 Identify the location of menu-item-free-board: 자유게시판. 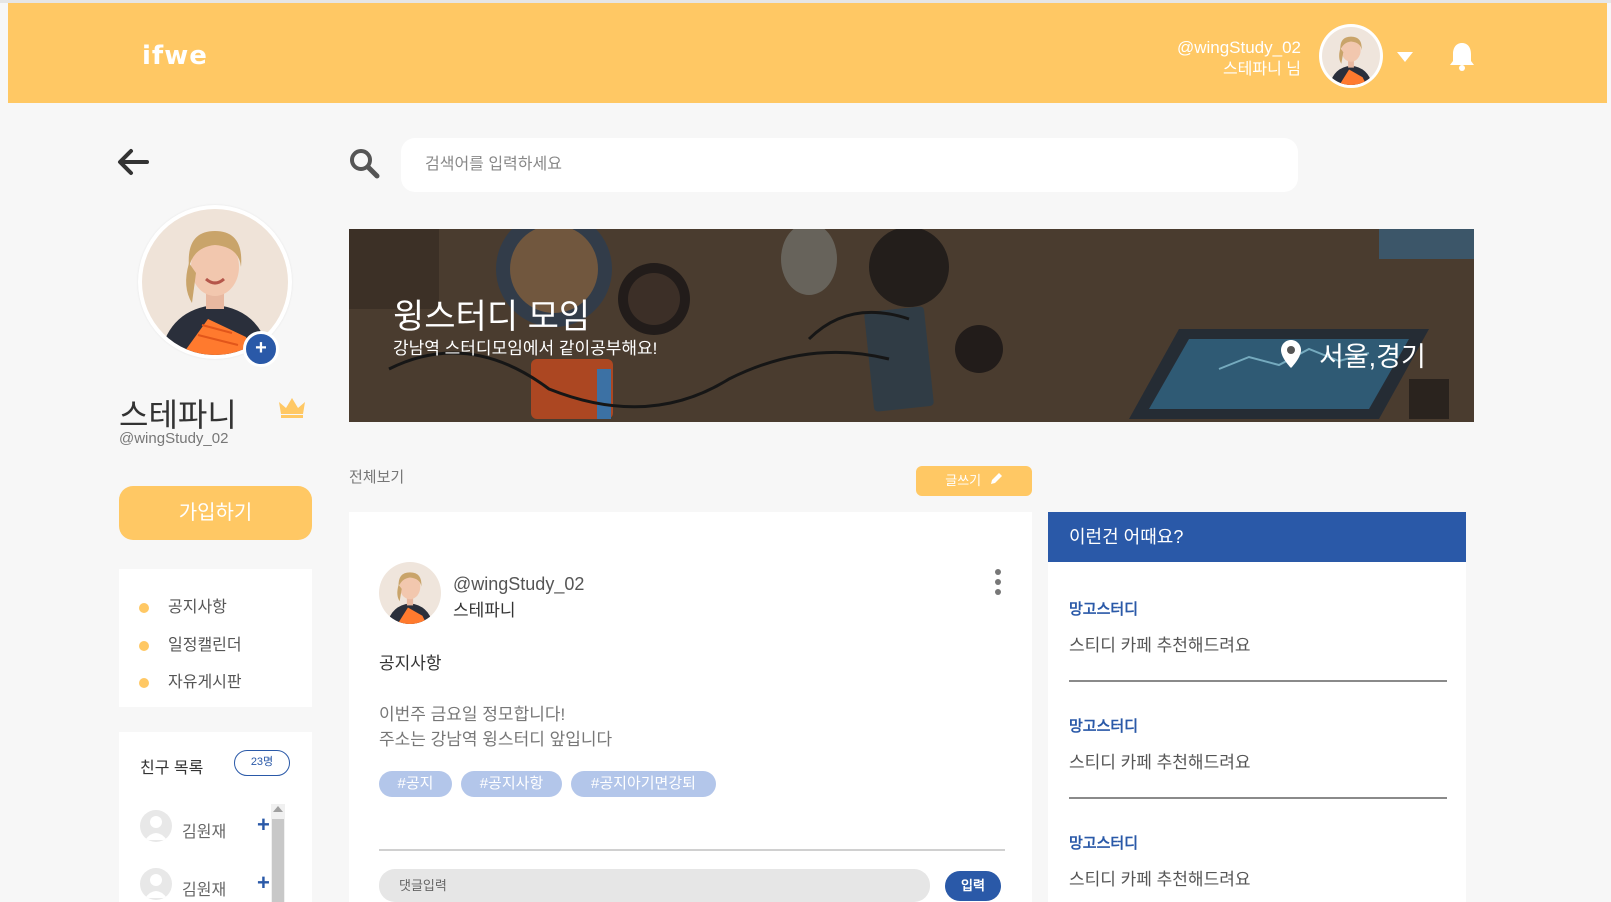
(190, 680).